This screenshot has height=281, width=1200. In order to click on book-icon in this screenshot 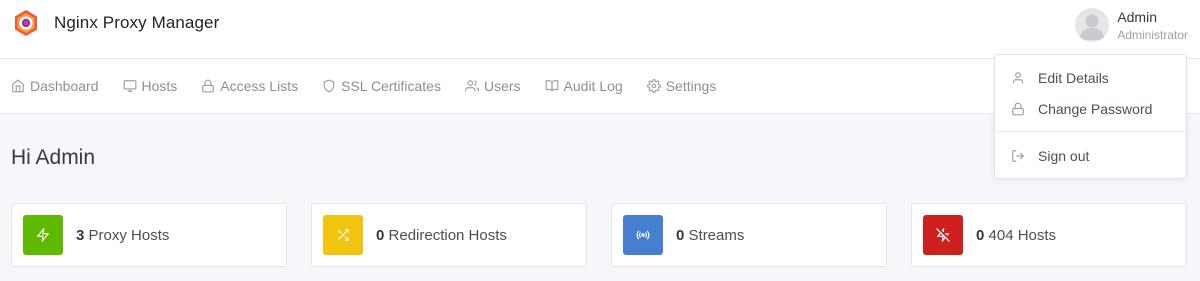, I will do `click(551, 86)`.